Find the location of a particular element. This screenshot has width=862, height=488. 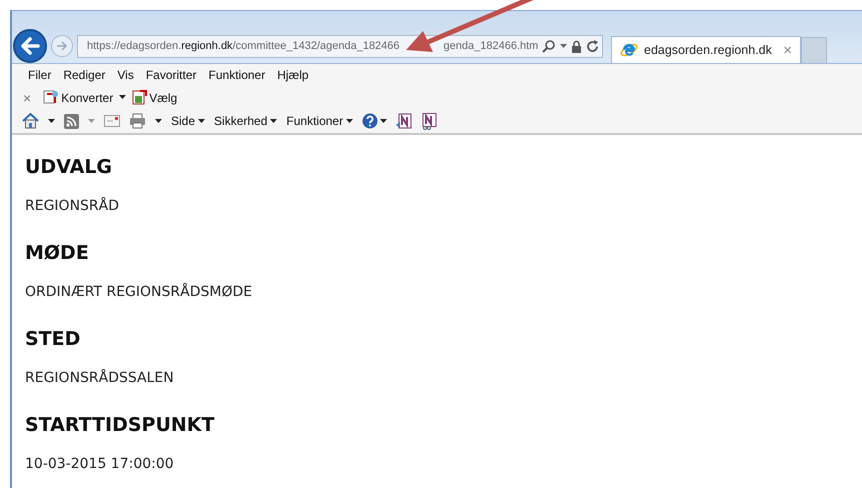

back-button is located at coordinates (30, 46).